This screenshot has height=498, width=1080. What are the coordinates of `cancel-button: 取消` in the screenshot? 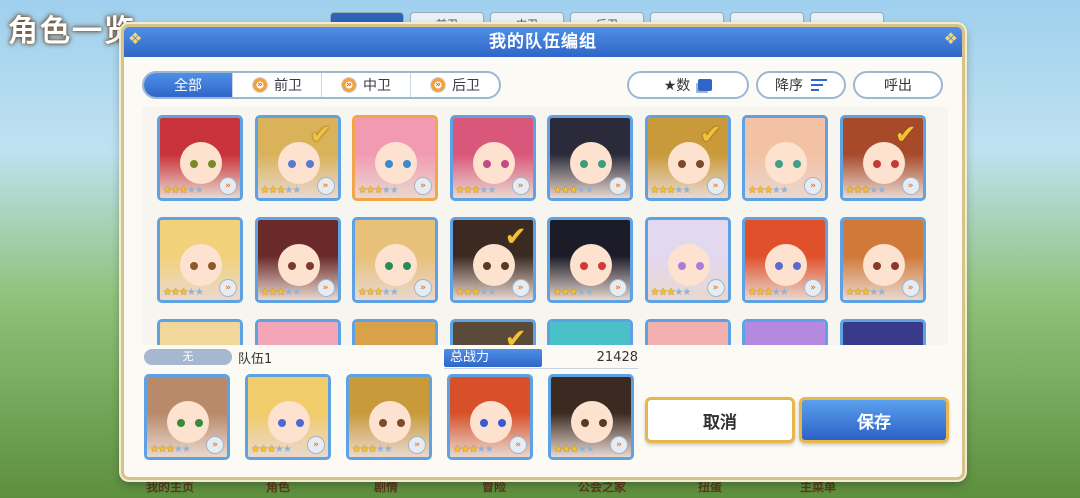 It's located at (720, 420).